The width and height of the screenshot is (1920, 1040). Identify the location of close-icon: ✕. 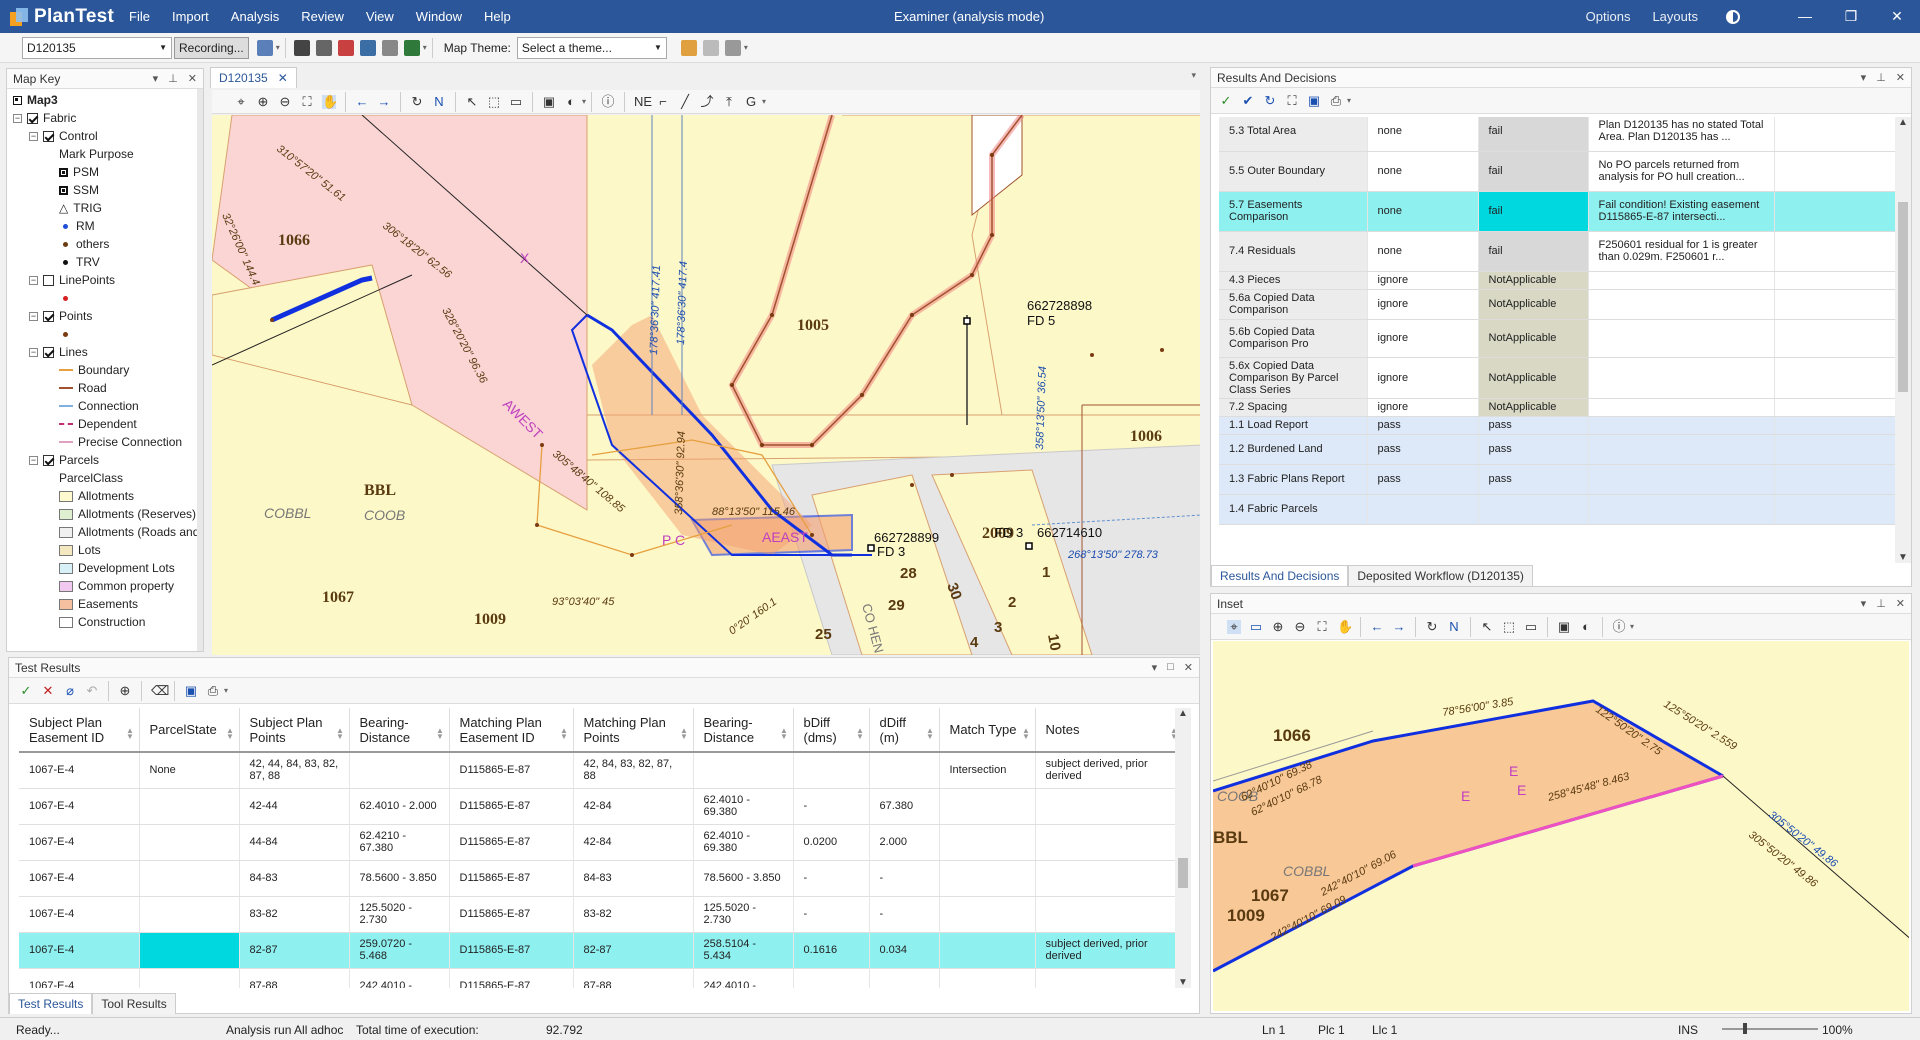
(1900, 603).